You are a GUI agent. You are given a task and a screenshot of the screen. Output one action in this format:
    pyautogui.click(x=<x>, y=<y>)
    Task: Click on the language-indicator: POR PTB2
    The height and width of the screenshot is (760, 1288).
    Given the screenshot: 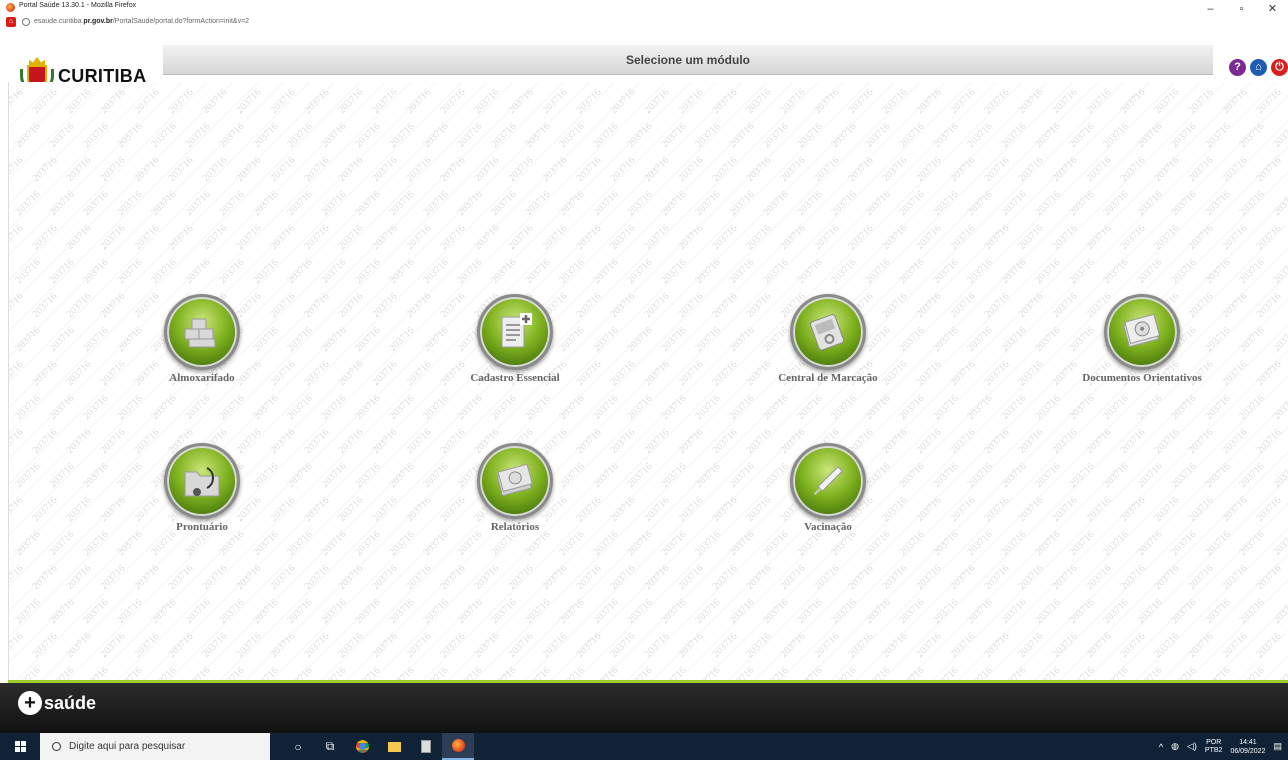 What is the action you would take?
    pyautogui.click(x=1214, y=747)
    